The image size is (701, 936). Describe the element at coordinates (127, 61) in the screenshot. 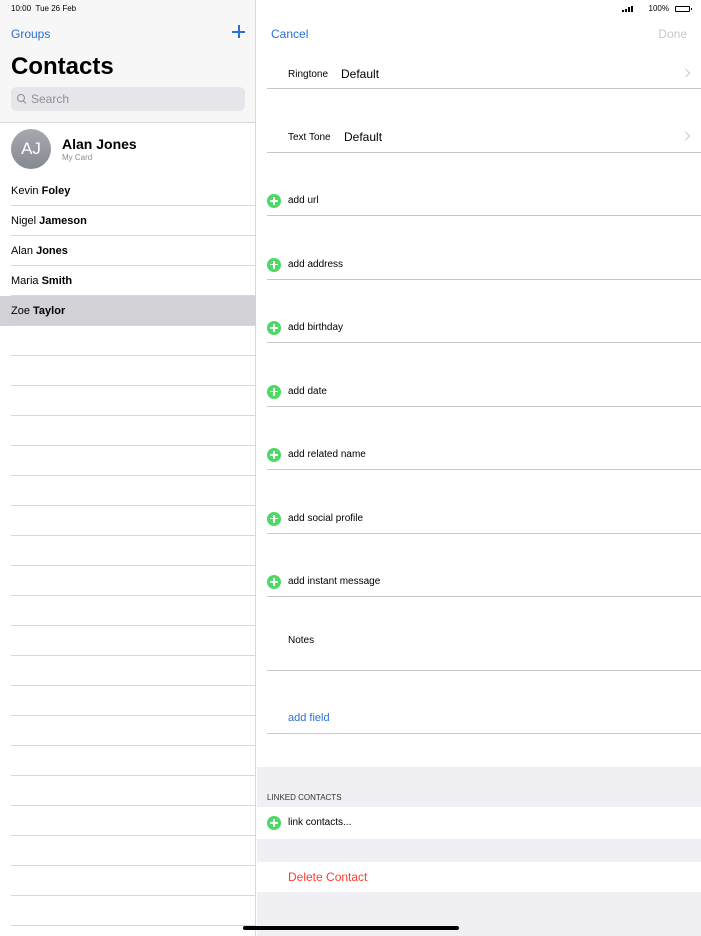

I see `sidebar-header: Groups Contacts Search` at that location.